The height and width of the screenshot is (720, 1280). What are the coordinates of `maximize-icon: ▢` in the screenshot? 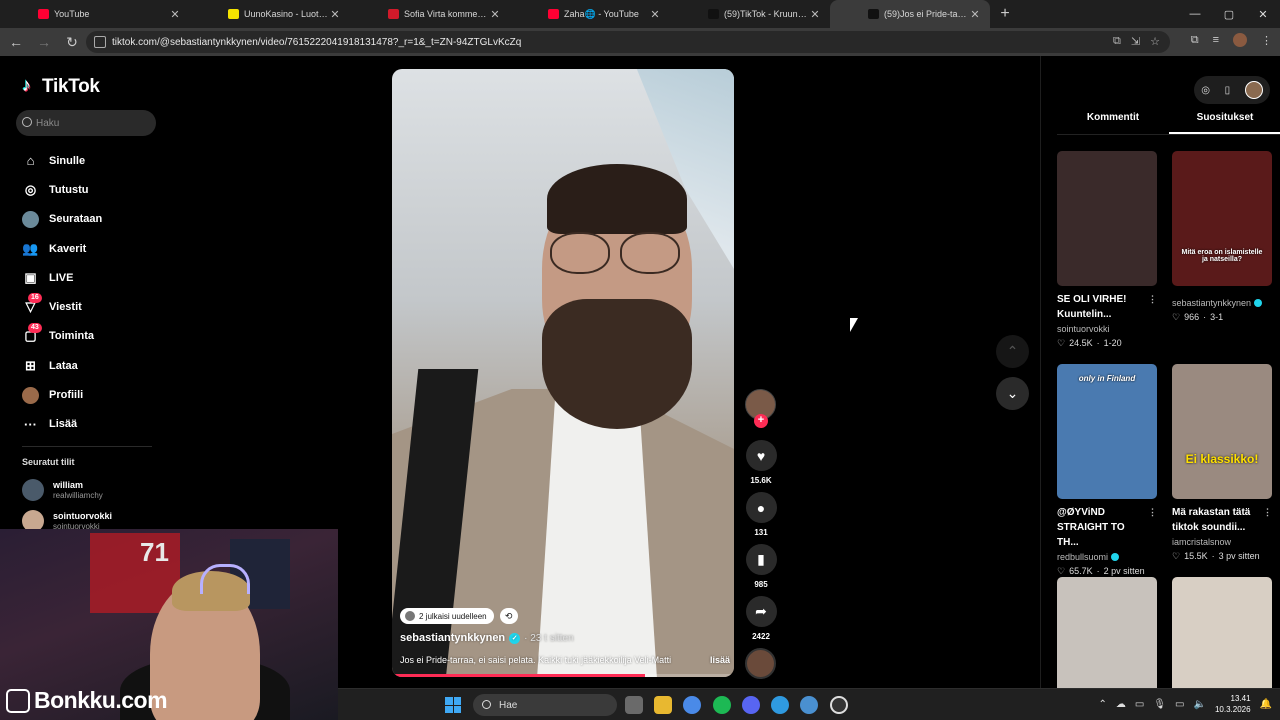 It's located at (1229, 14).